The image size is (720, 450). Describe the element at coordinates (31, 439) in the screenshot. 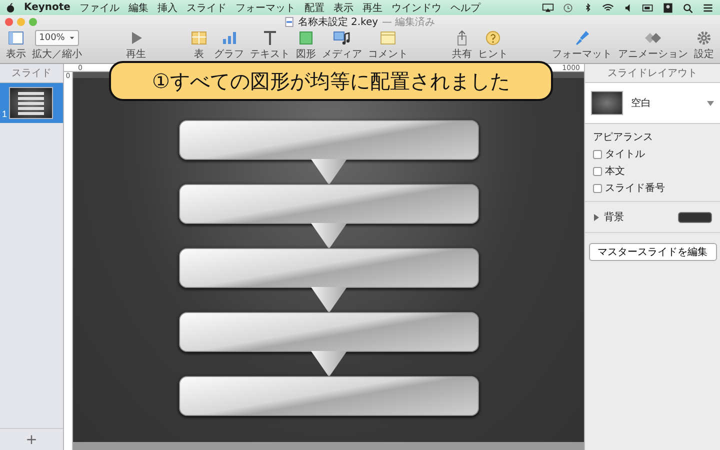

I see `add-slide-button: +` at that location.